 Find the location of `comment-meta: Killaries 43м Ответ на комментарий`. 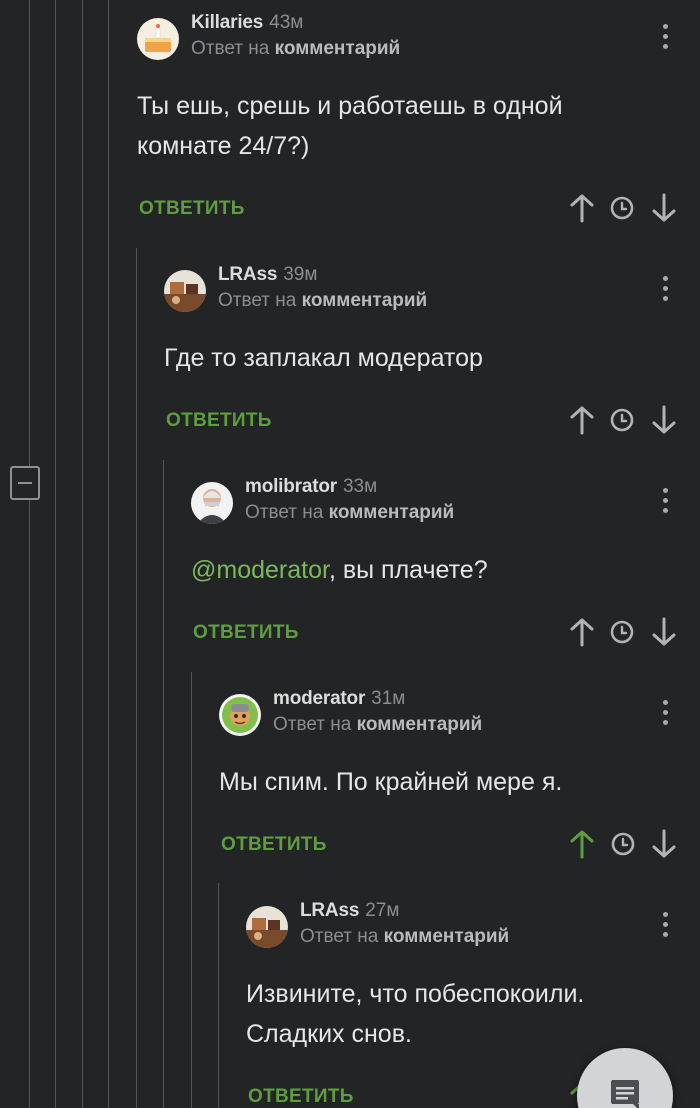

comment-meta: Killaries 43м Ответ на комментарий is located at coordinates (295, 36).